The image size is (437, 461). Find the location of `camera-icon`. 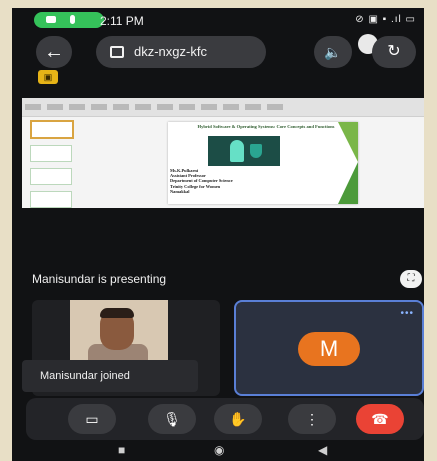

camera-icon is located at coordinates (51, 19).